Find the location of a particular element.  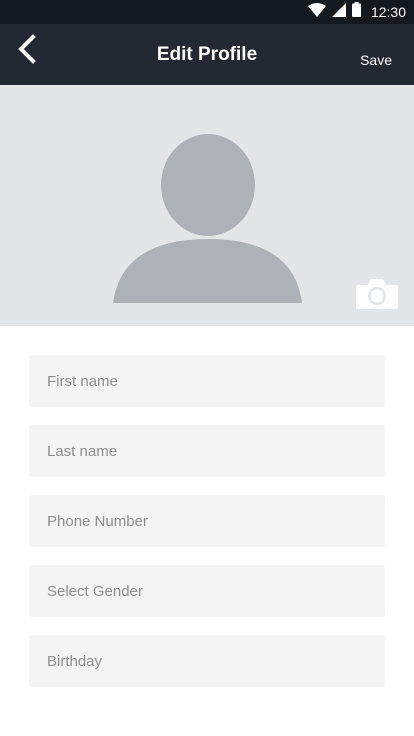

user-placeholder-icon is located at coordinates (208, 219).